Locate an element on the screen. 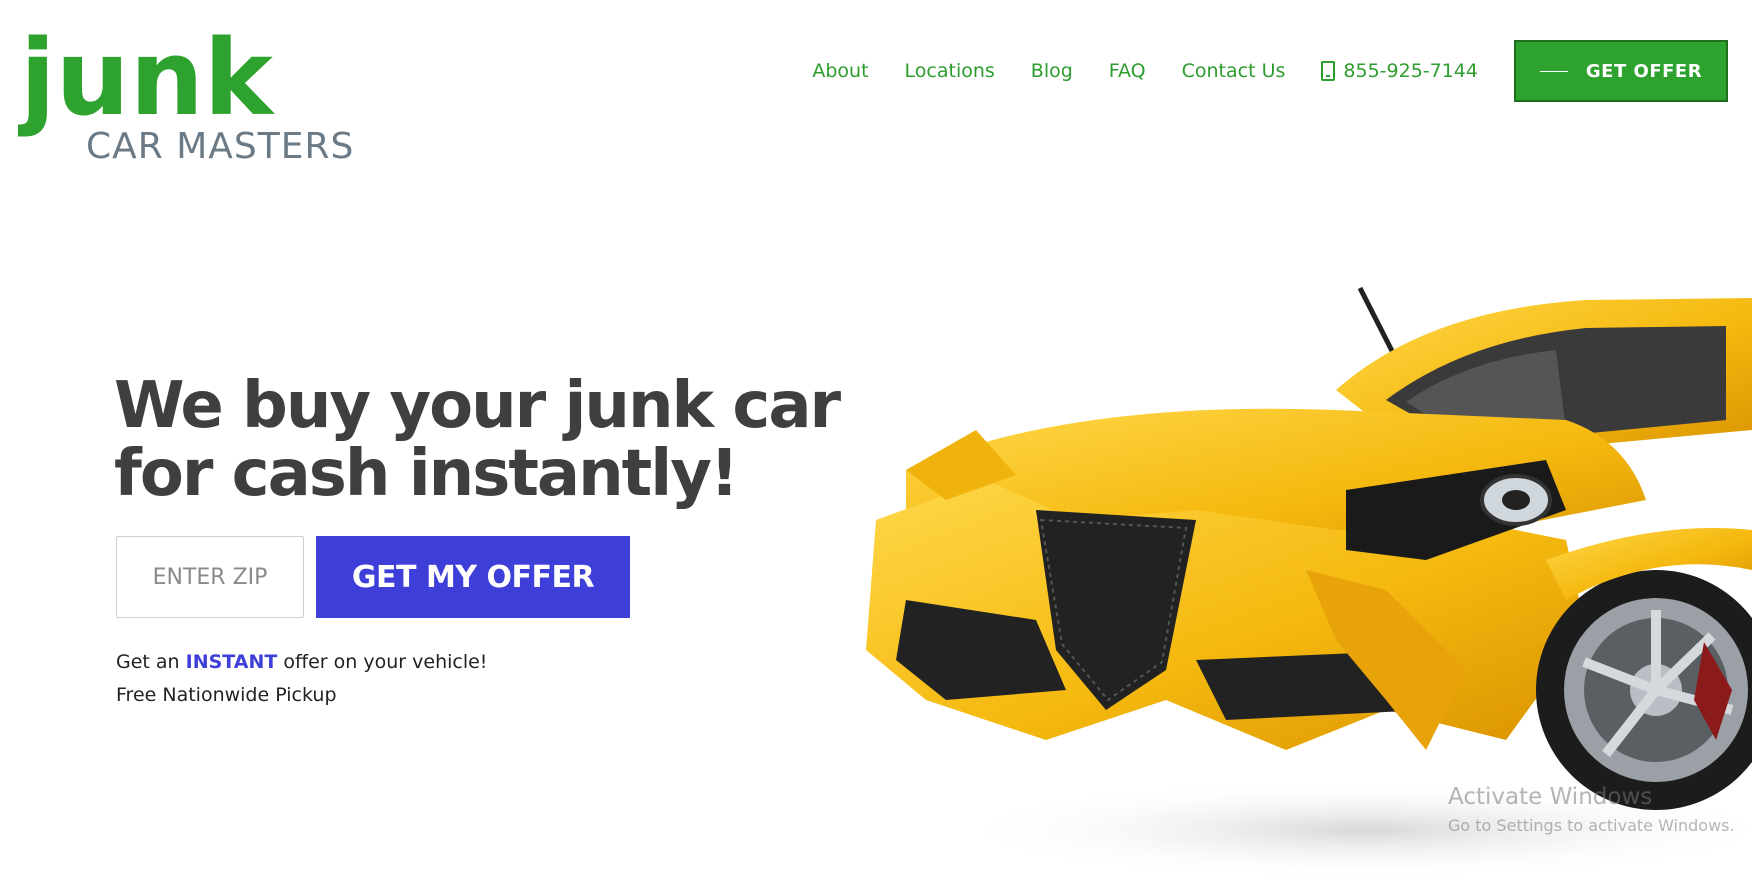  dash-icon is located at coordinates (1553, 71).